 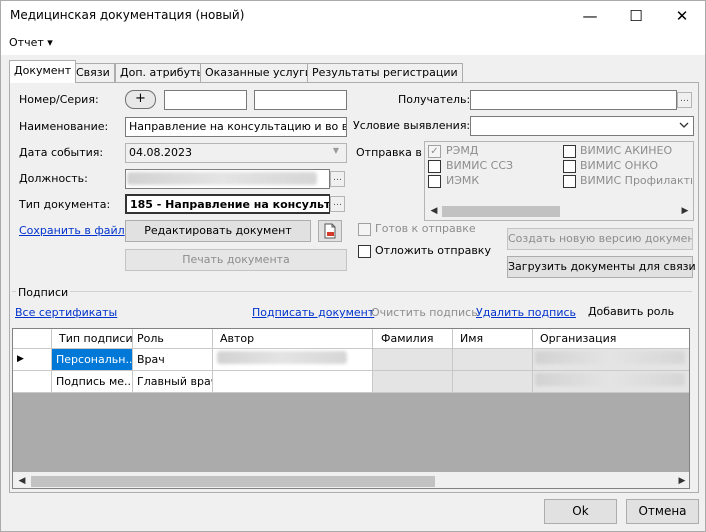 I want to click on position-redacted, so click(x=222, y=178).